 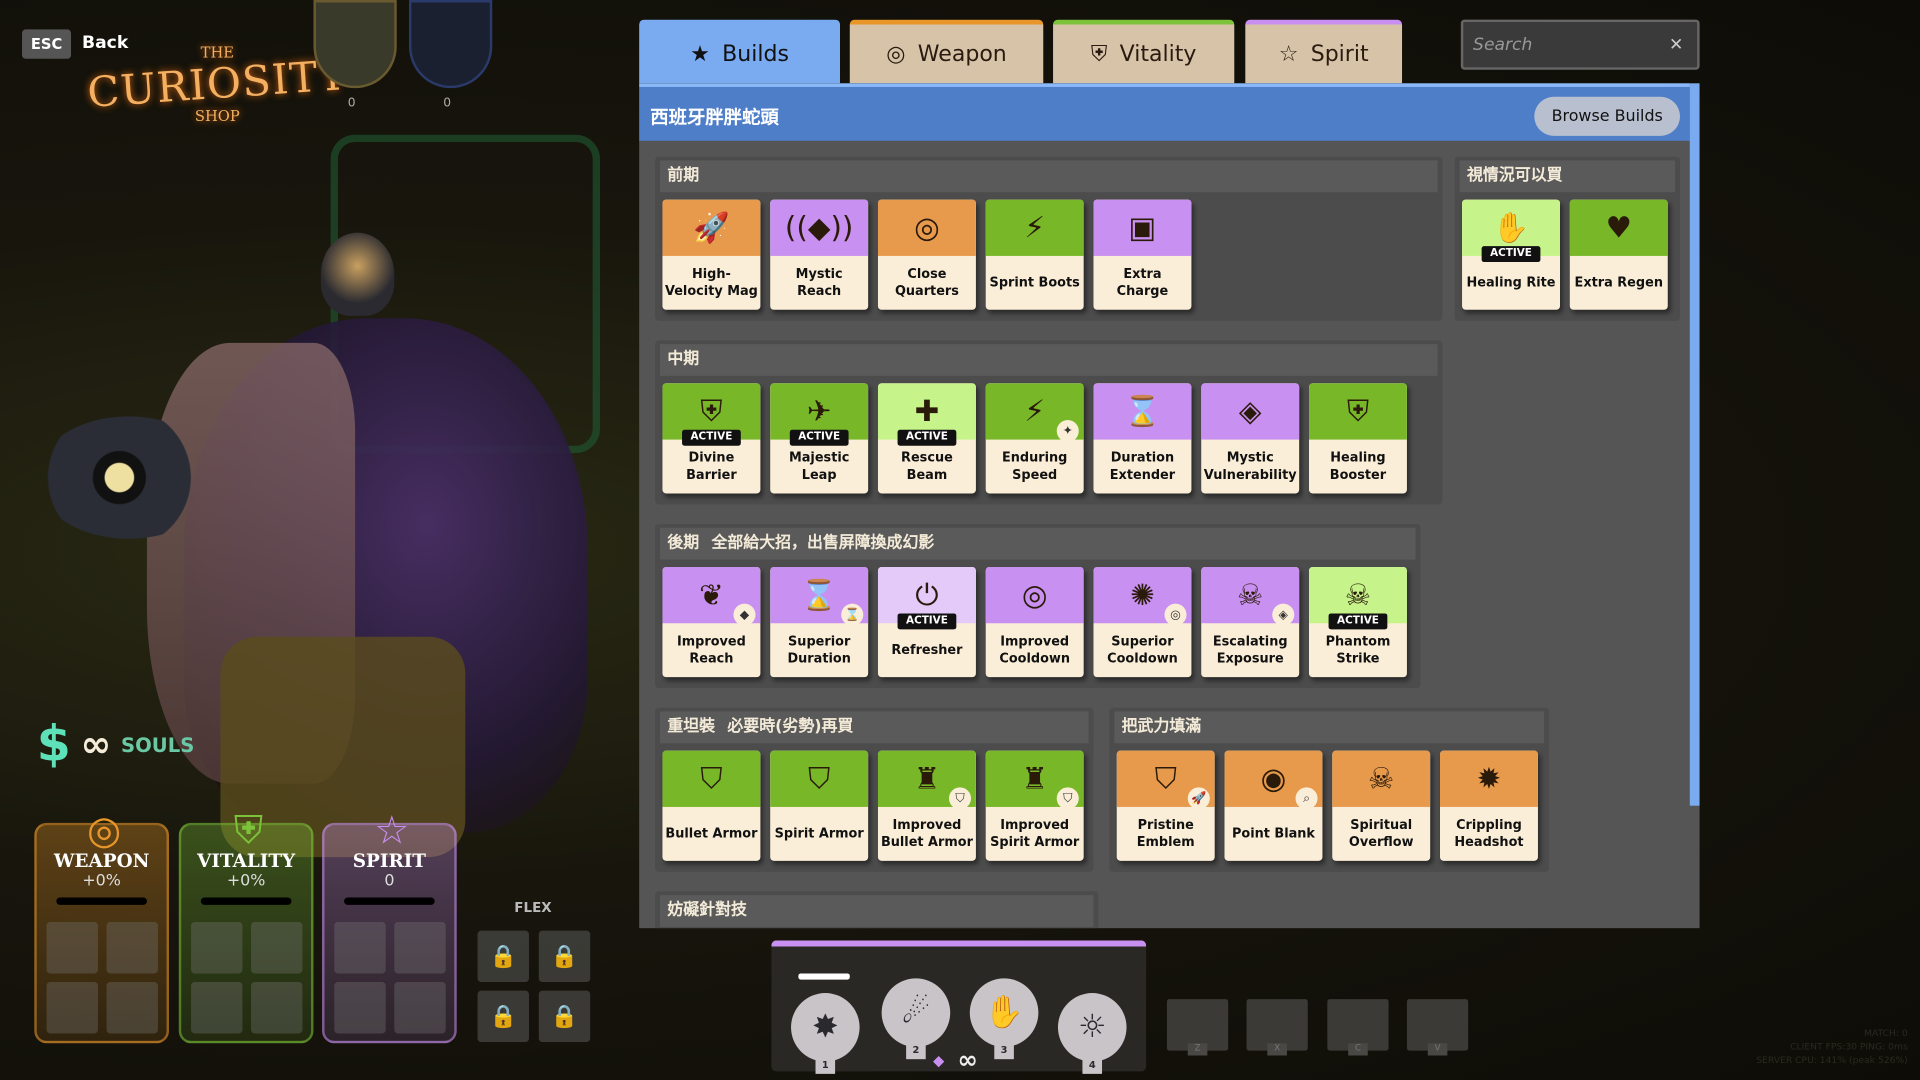 I want to click on item-card: ✺ ◎ Superior Cooldown, so click(x=1142, y=622).